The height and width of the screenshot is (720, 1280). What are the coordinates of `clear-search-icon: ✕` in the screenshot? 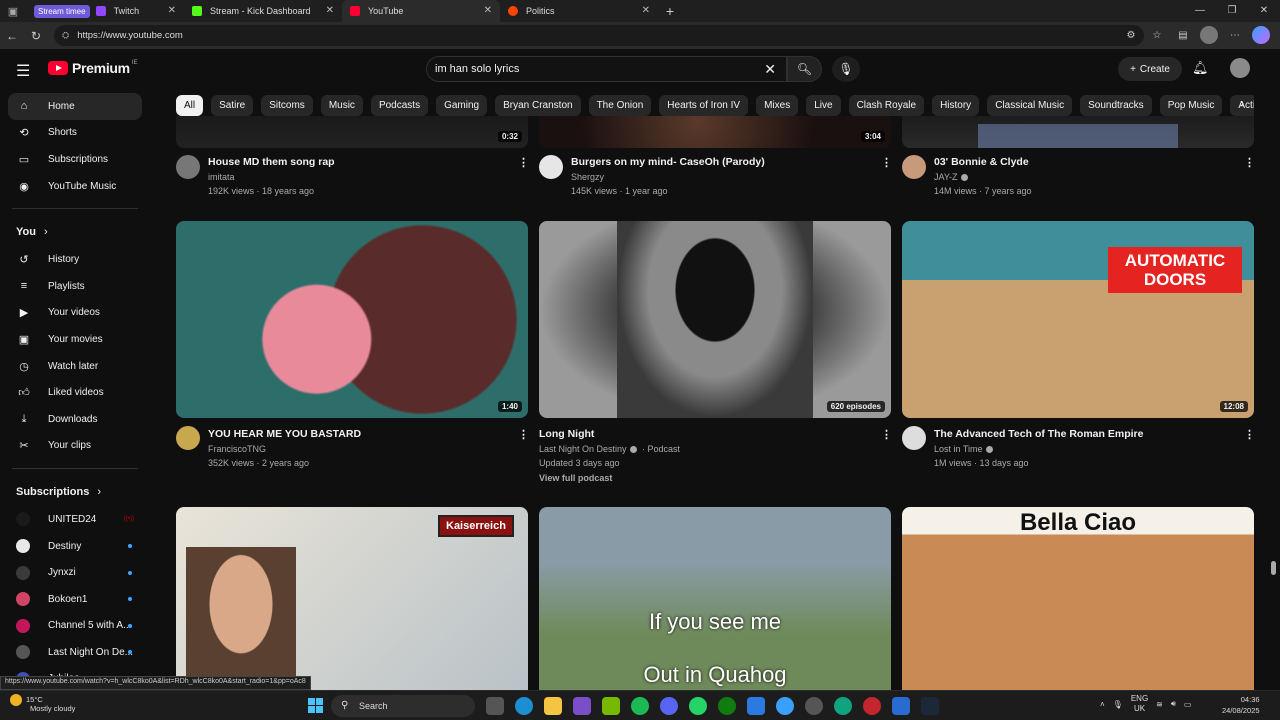 It's located at (770, 69).